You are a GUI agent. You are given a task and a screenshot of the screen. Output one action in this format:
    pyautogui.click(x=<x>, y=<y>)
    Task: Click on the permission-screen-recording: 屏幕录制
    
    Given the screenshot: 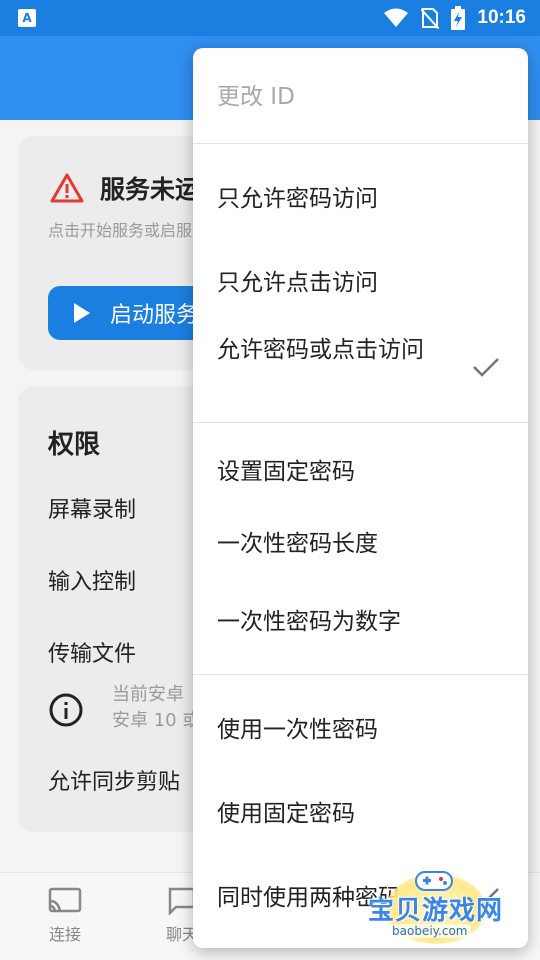 What is the action you would take?
    pyautogui.click(x=92, y=508)
    